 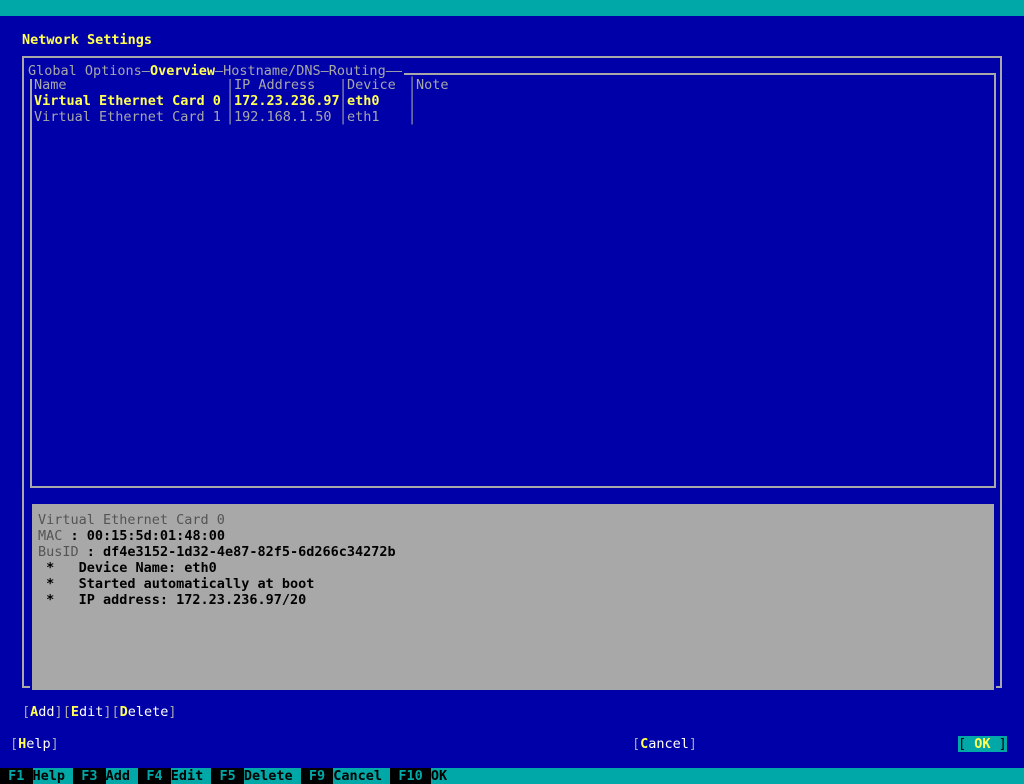 What do you see at coordinates (227, 776) in the screenshot?
I see `function-key-f5: F5` at bounding box center [227, 776].